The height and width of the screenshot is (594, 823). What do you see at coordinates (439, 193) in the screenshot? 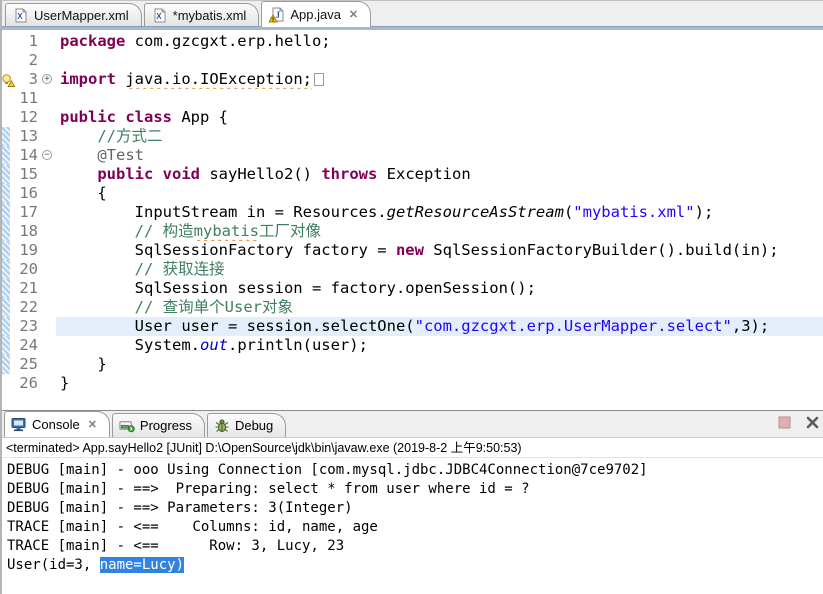
I see `code-text: {` at bounding box center [439, 193].